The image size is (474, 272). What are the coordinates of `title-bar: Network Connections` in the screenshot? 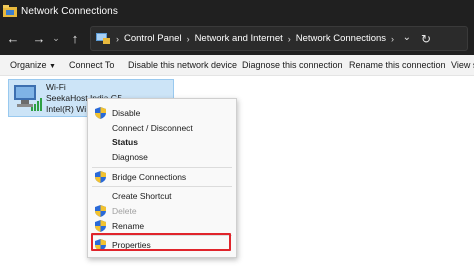 It's located at (237, 11).